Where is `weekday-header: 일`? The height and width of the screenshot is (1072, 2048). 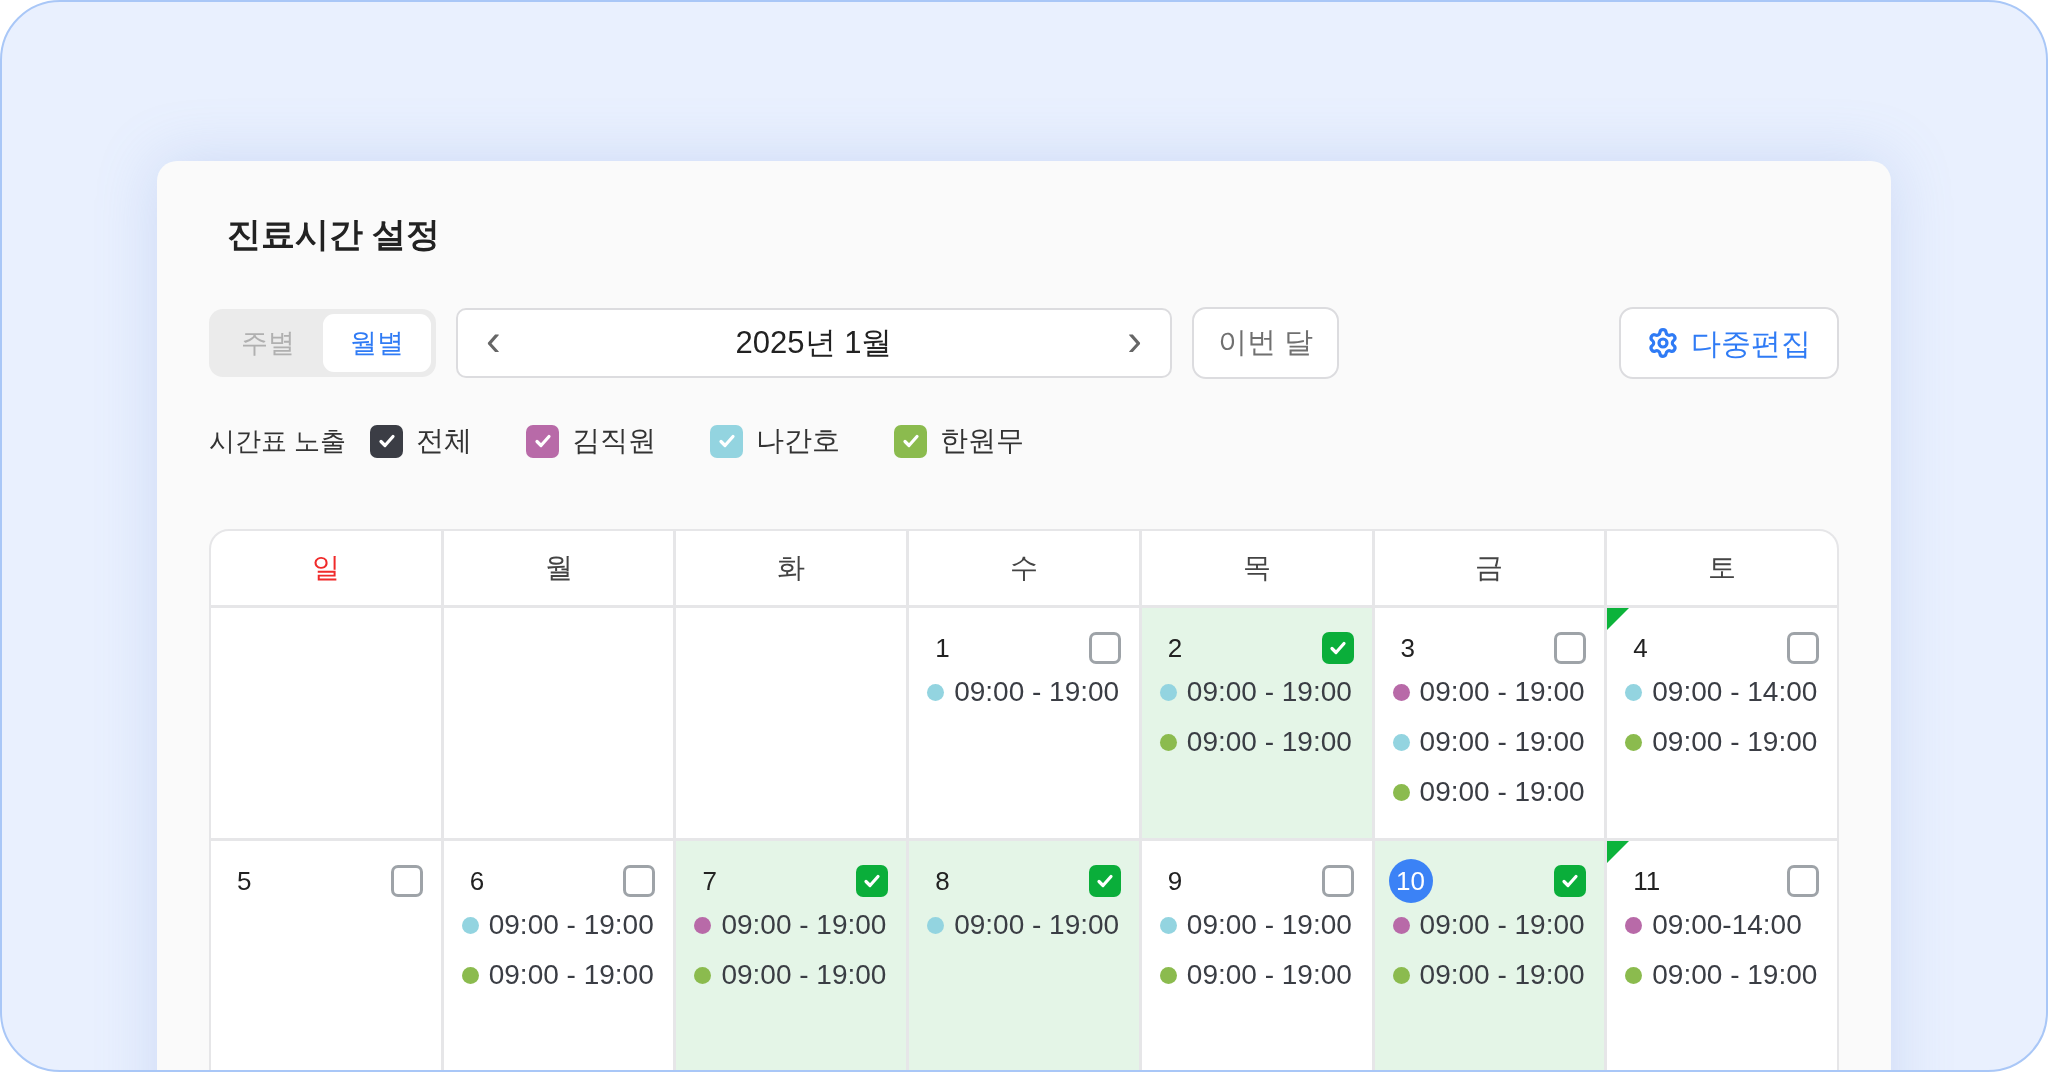 weekday-header: 일 is located at coordinates (326, 568).